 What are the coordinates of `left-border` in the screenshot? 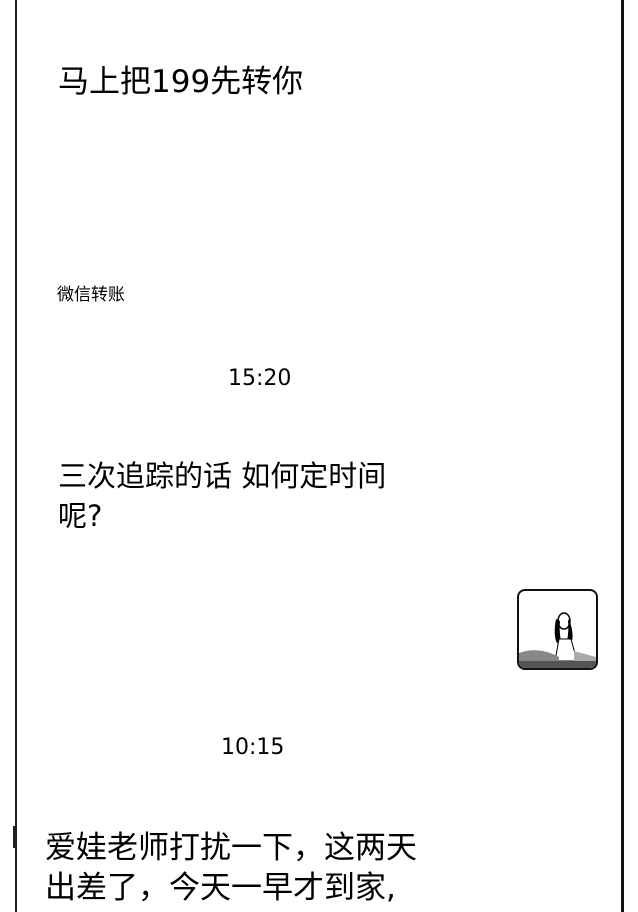 It's located at (16, 456).